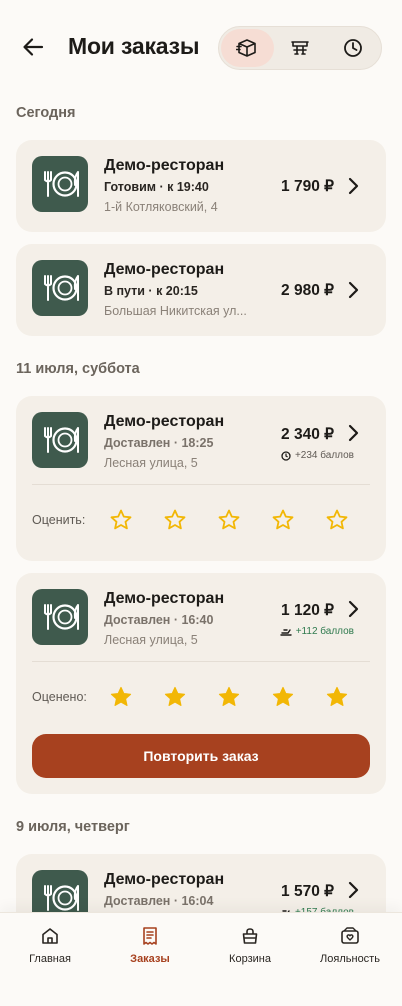 The height and width of the screenshot is (1006, 402). Describe the element at coordinates (307, 891) in the screenshot. I see `order-price: 1 570 ₽` at that location.